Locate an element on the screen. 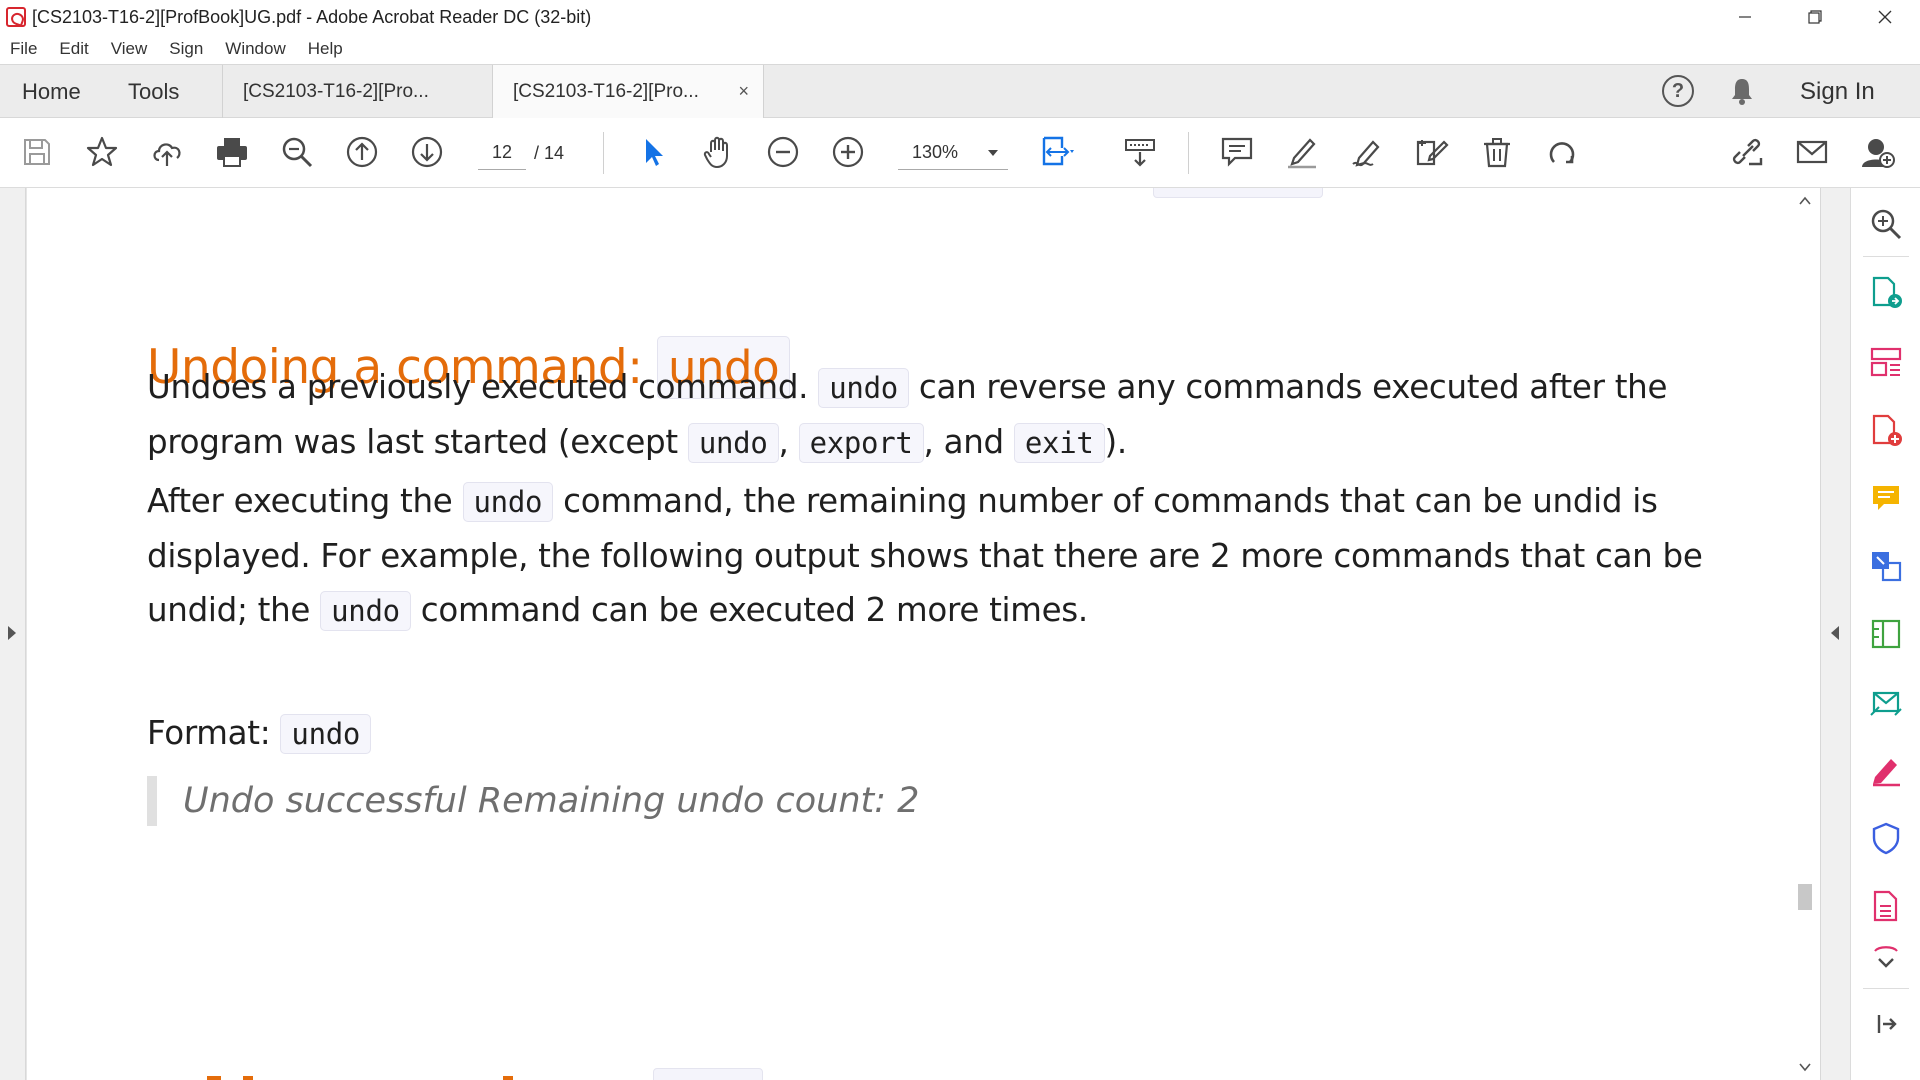 The height and width of the screenshot is (1080, 1920). fit-page-button is located at coordinates (1057, 152).